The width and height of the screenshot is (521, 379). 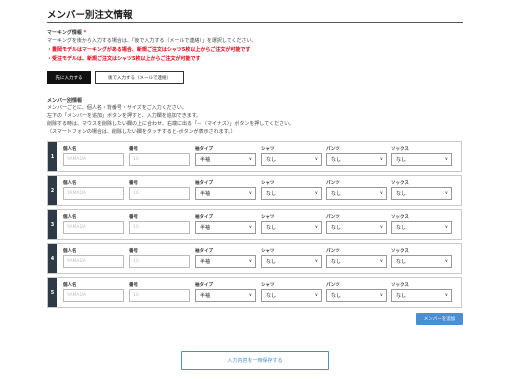 What do you see at coordinates (139, 77) in the screenshot?
I see `input-later-button: 後で入力する（メールで連絡）` at bounding box center [139, 77].